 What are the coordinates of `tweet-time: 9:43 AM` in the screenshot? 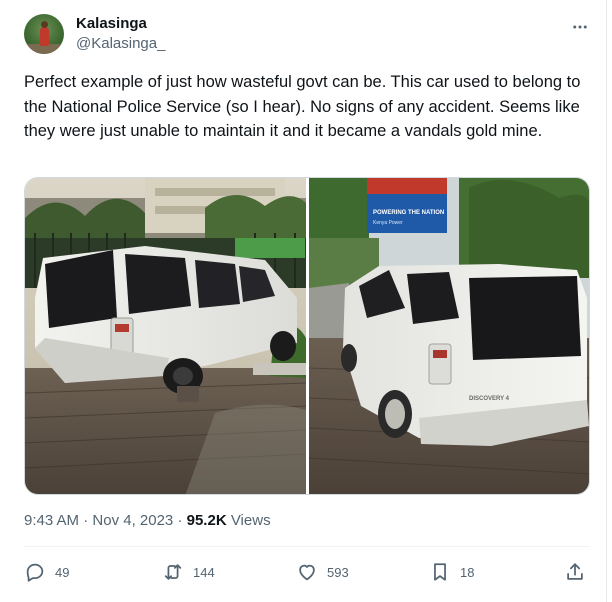 It's located at (51, 520).